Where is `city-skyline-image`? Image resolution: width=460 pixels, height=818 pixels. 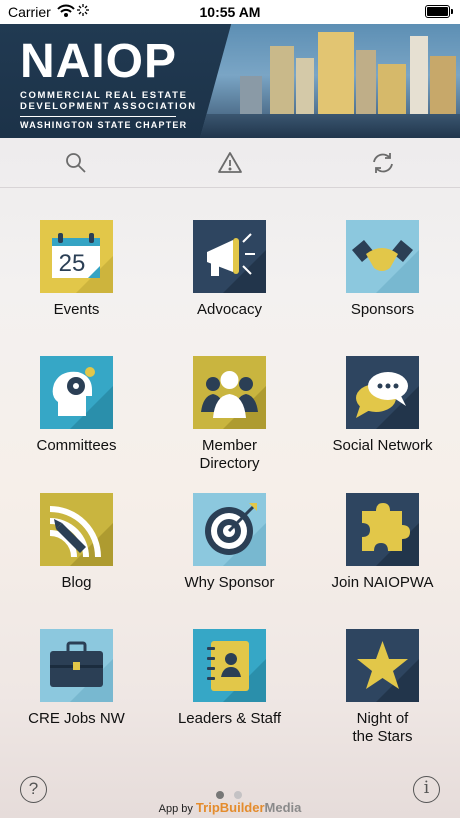
city-skyline-image is located at coordinates (330, 81).